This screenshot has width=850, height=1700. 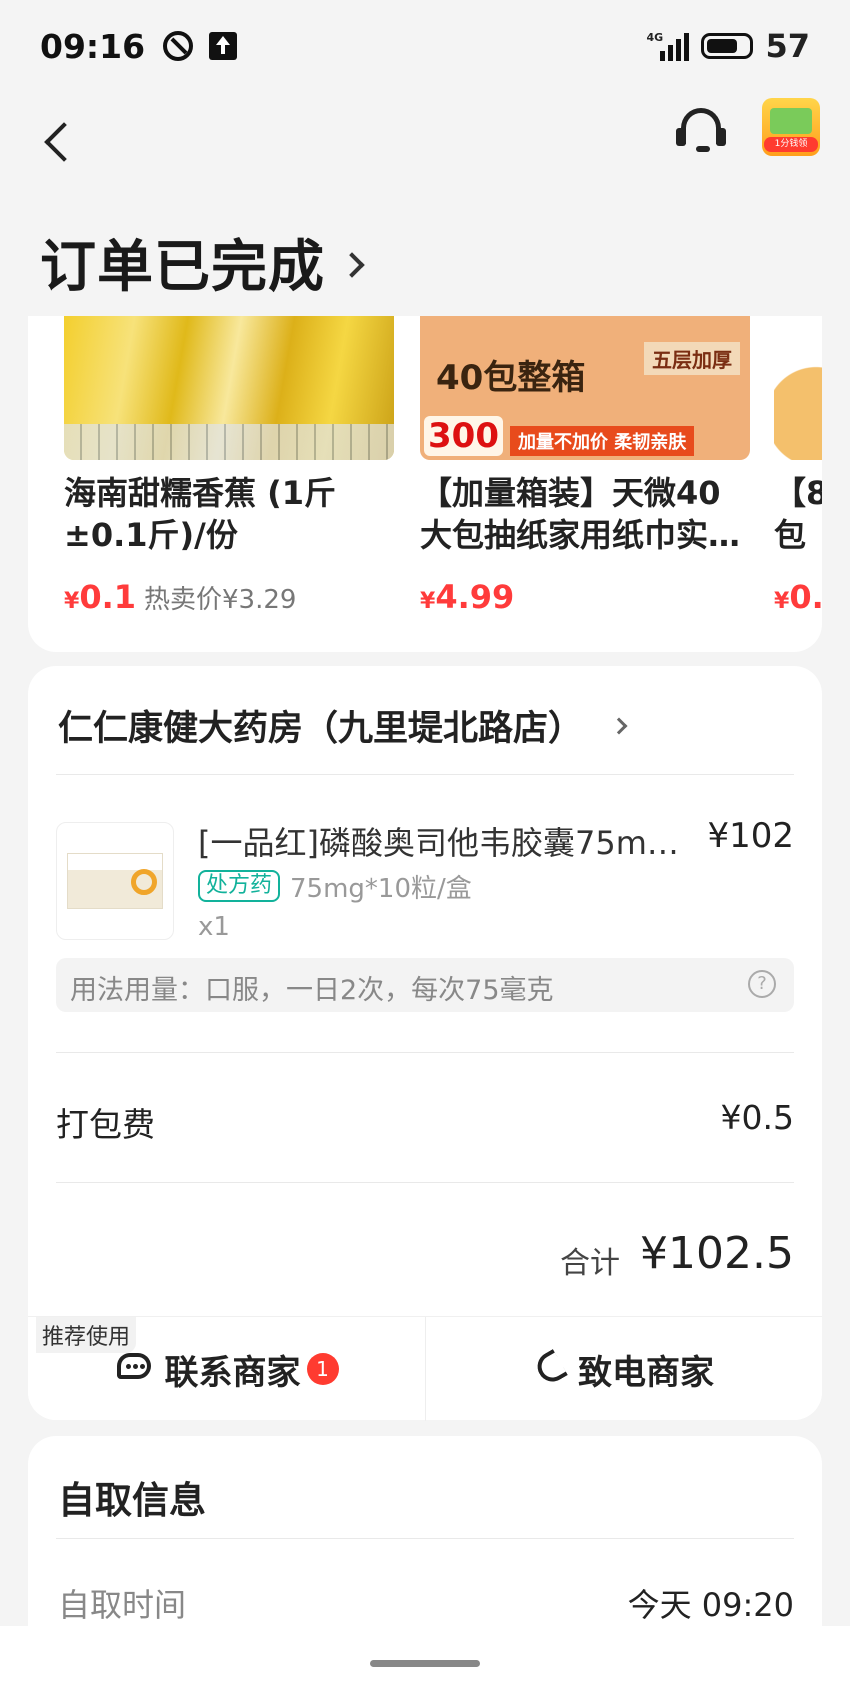 What do you see at coordinates (710, 1605) in the screenshot?
I see `pickup-time-value: 今天 09:20` at bounding box center [710, 1605].